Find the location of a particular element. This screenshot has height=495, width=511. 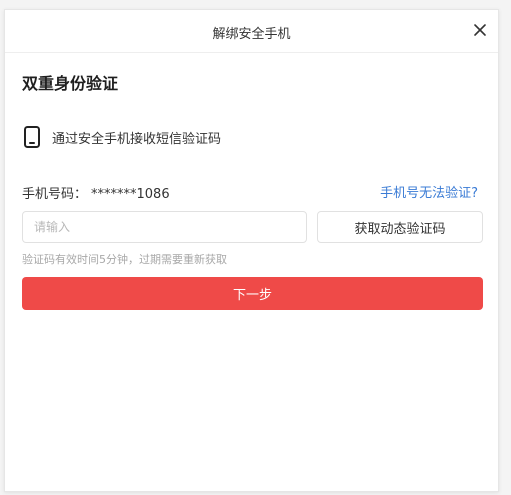

phone-number-row: 手机号码： *******1086 is located at coordinates (96, 192).